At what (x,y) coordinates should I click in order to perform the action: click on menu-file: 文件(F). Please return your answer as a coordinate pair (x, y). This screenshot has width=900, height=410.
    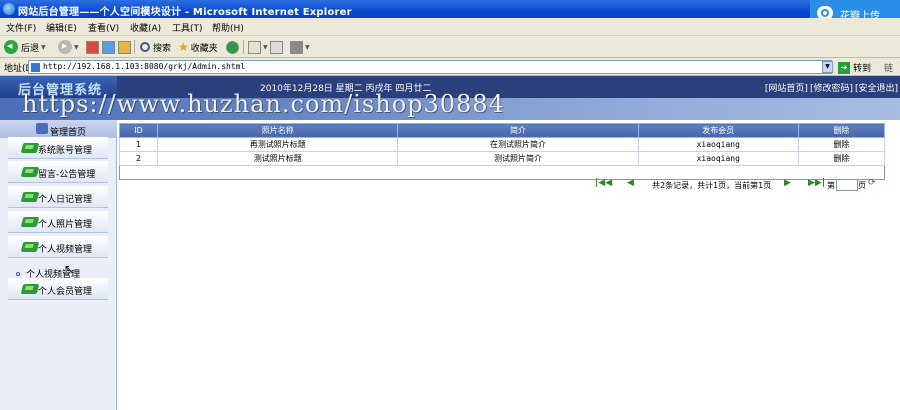
    Looking at the image, I should click on (21, 27).